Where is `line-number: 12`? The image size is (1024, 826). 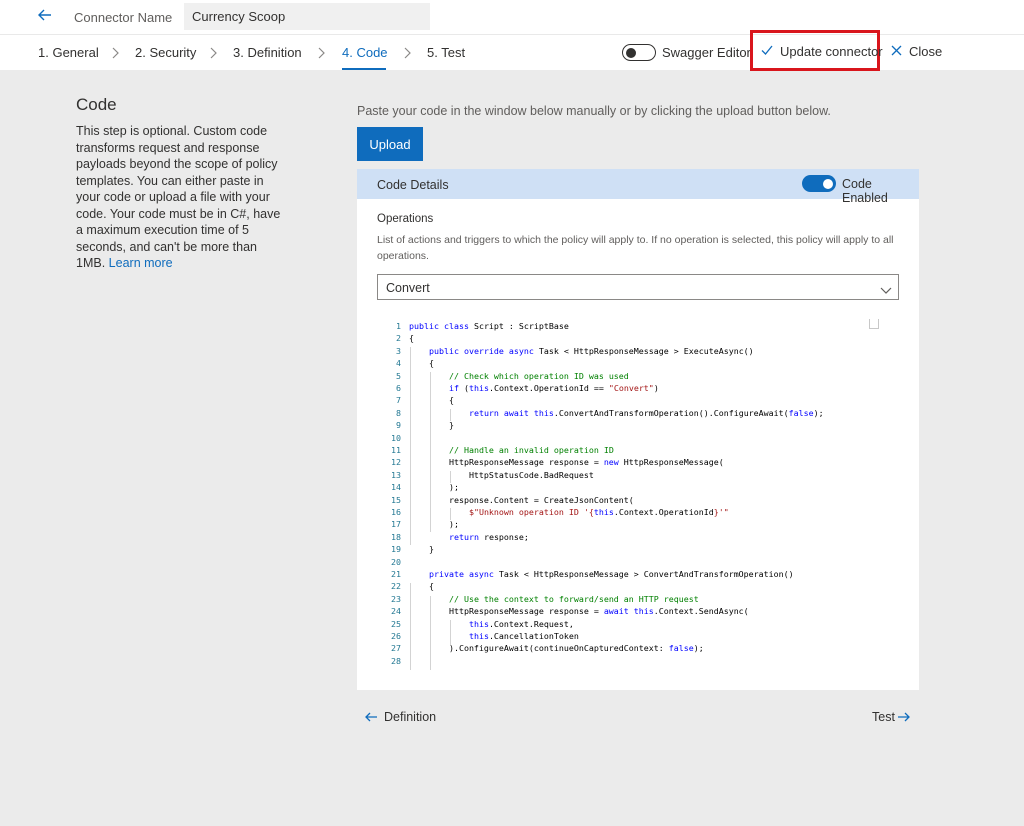
line-number: 12 is located at coordinates (396, 462).